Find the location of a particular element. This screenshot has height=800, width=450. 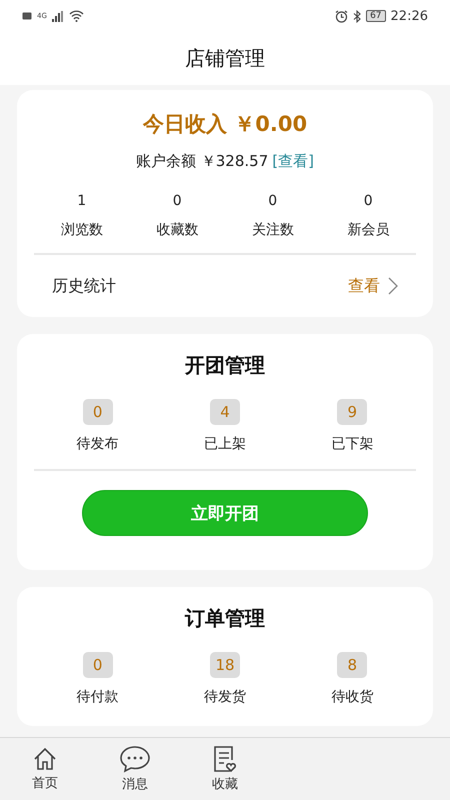

chat-bubble-icon is located at coordinates (135, 759).